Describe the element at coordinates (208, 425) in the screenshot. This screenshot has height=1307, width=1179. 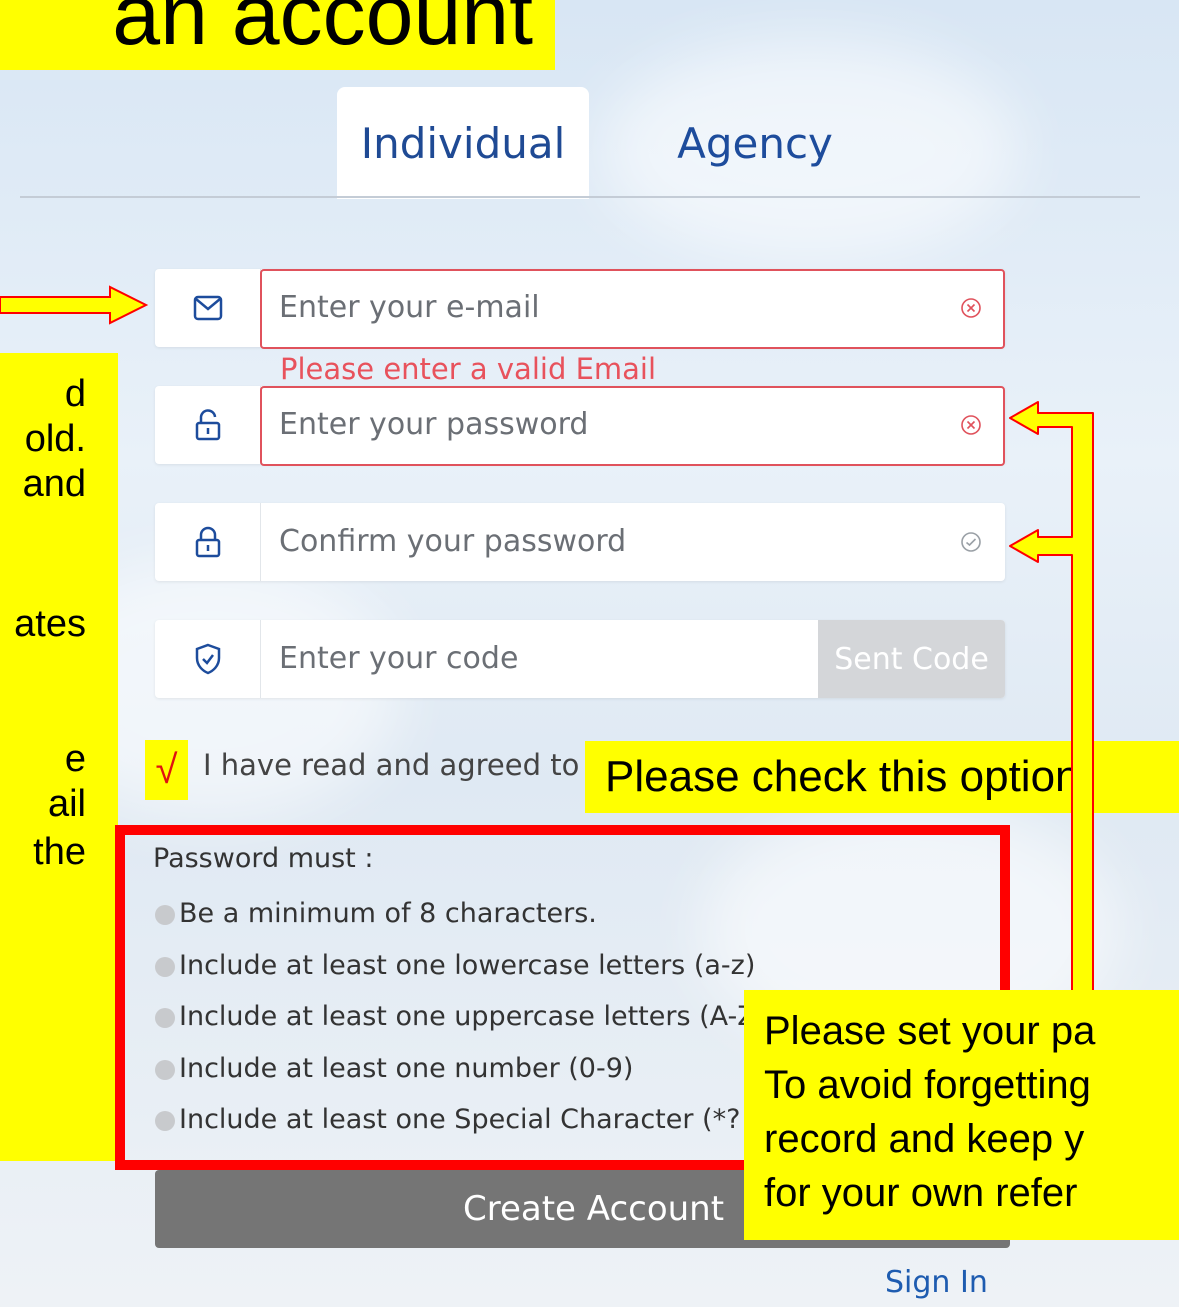
I see `unlock-icon` at that location.